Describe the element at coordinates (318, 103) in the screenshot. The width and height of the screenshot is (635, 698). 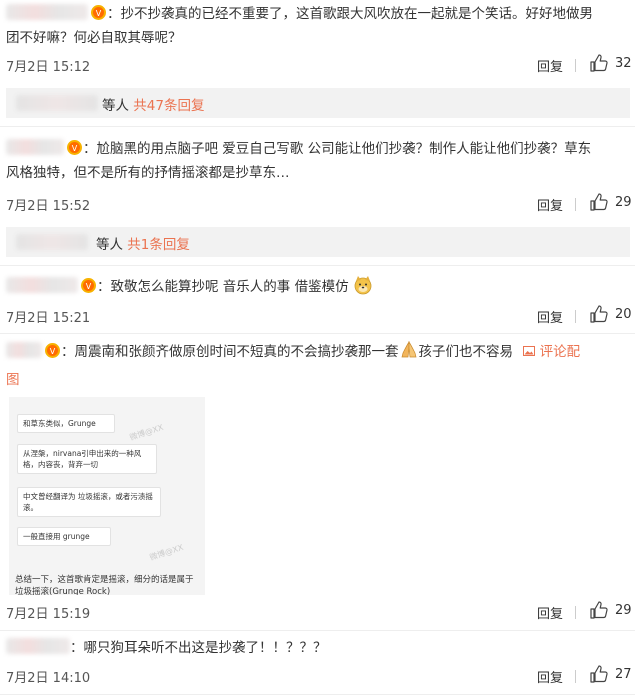
I see `subreply-summary: 等人 共47条回复` at that location.